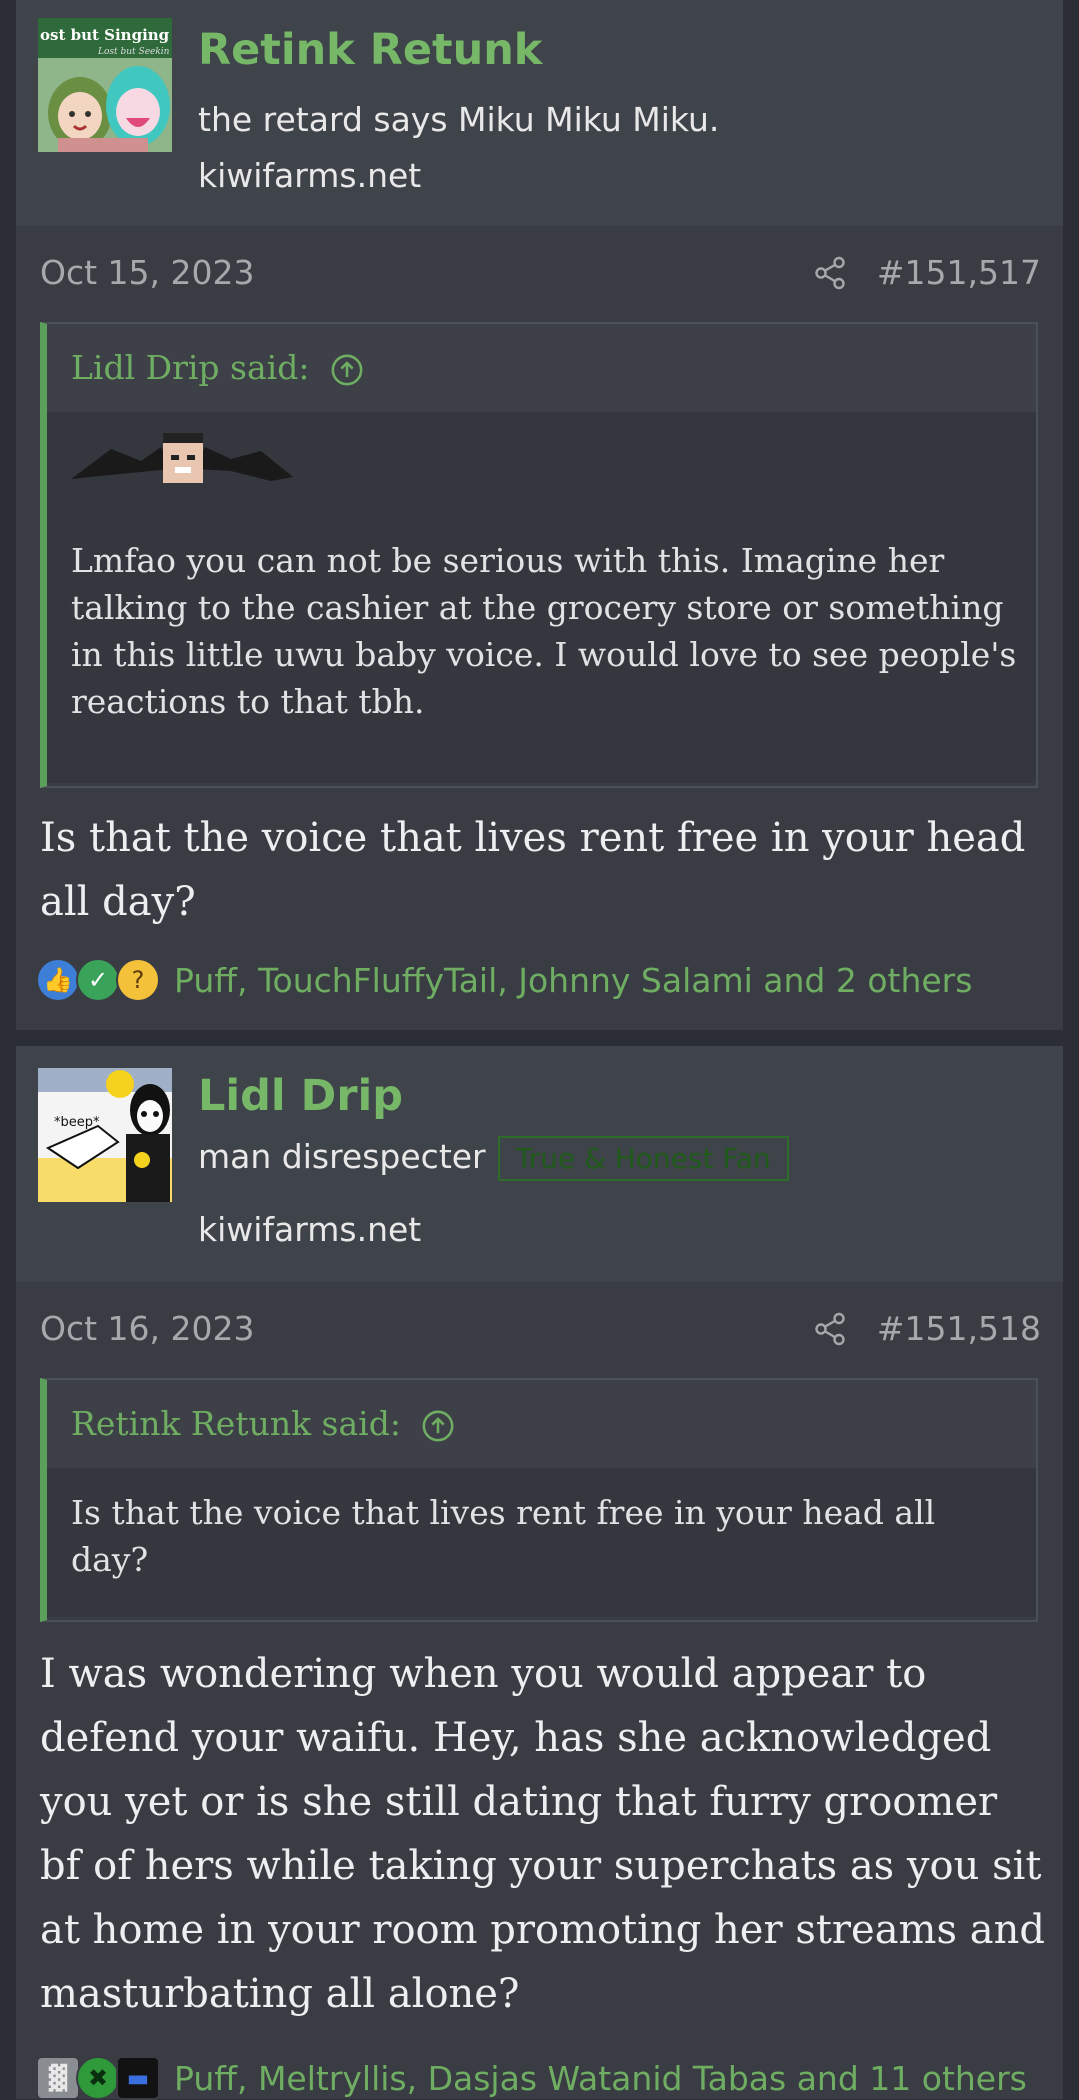 Image resolution: width=1079 pixels, height=2100 pixels. I want to click on quote-image, so click(182, 458).